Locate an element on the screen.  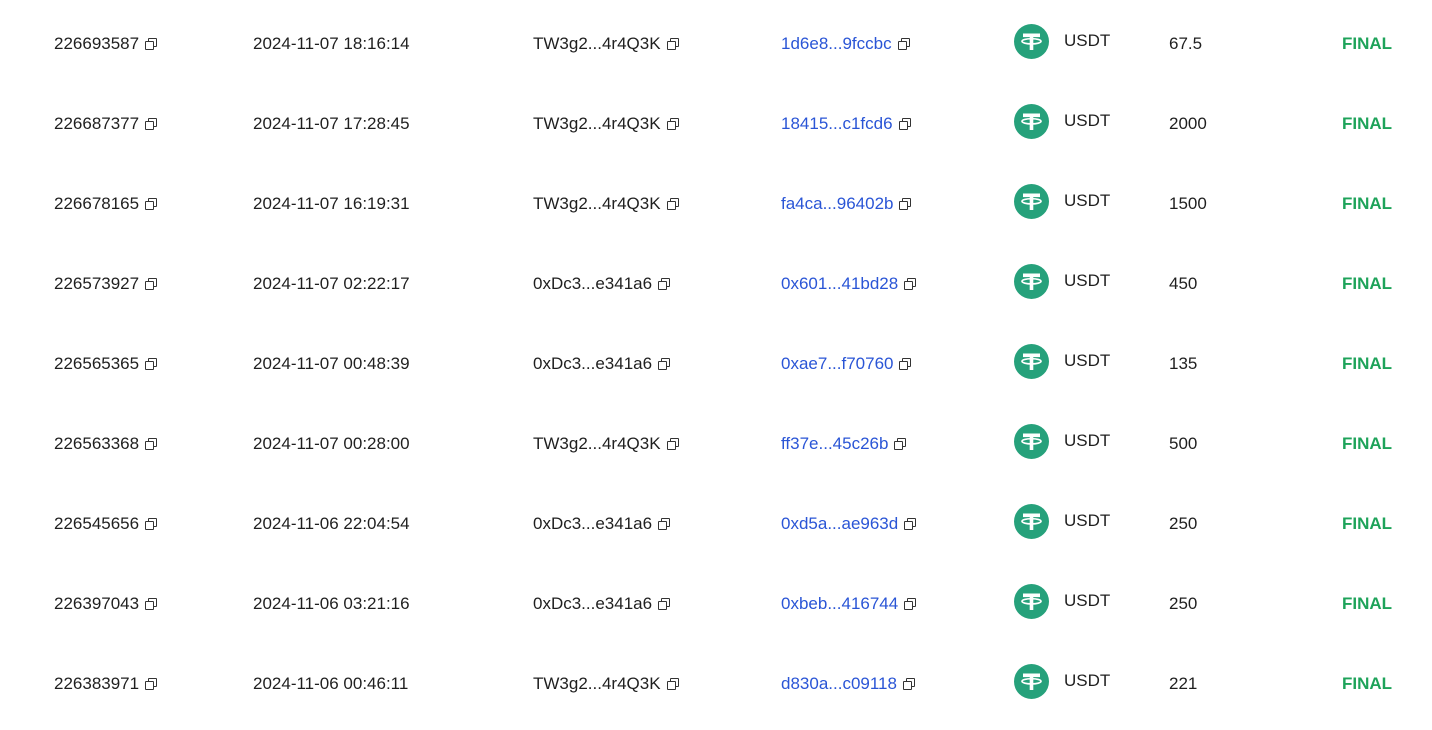
amount: 250 is located at coordinates (1183, 603).